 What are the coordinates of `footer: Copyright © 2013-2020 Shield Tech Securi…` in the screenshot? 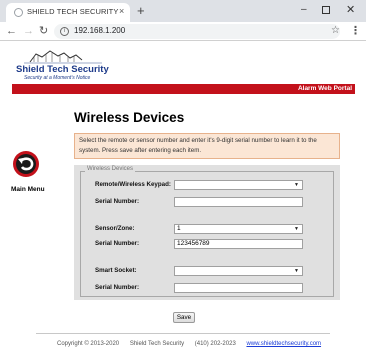 It's located at (189, 344).